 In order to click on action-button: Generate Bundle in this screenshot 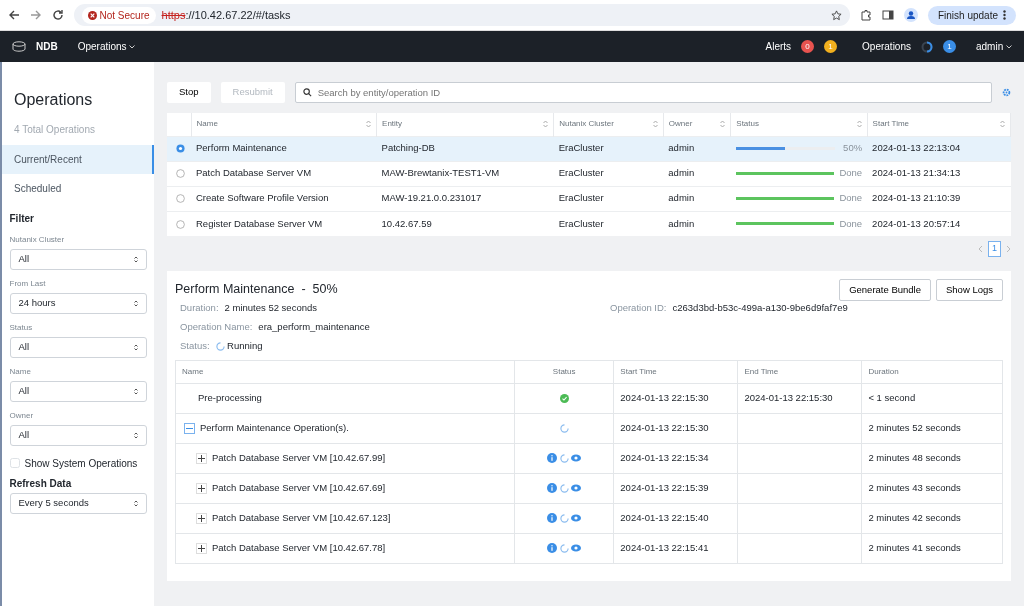, I will do `click(885, 289)`.